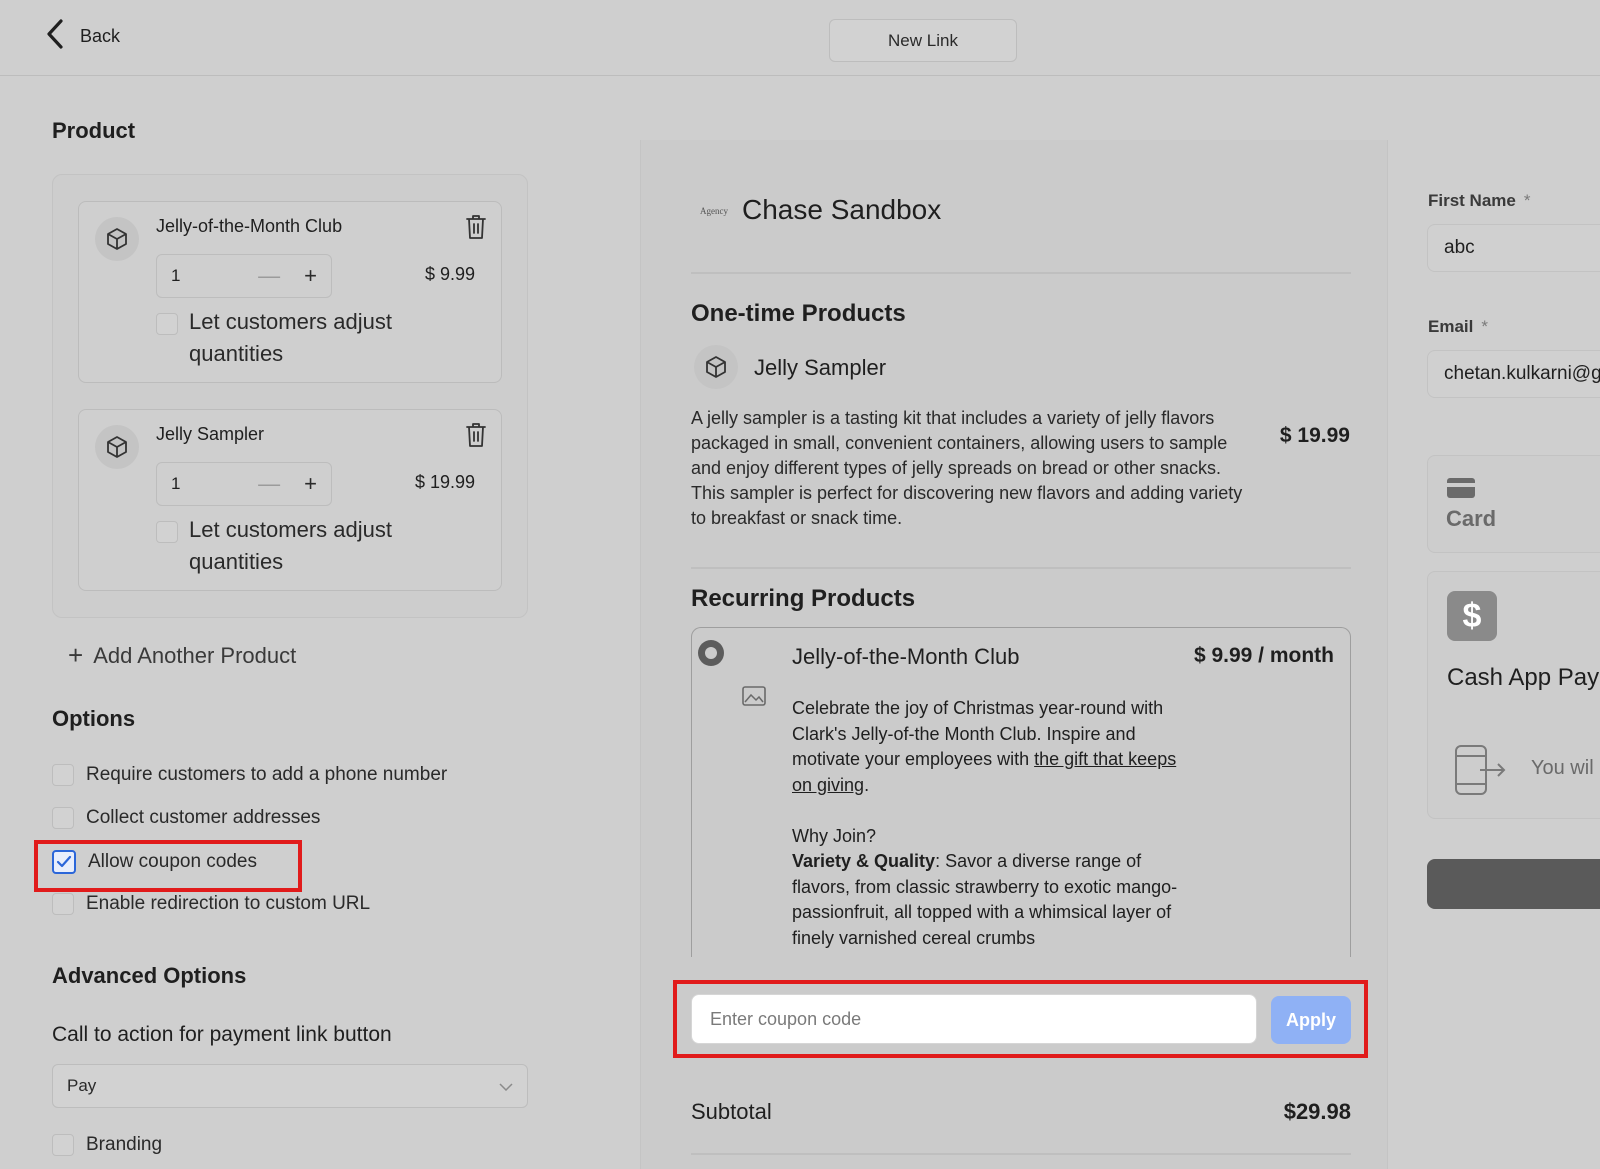 This screenshot has width=1600, height=1169. Describe the element at coordinates (1513, 248) in the screenshot. I see `first-name-input: abc` at that location.